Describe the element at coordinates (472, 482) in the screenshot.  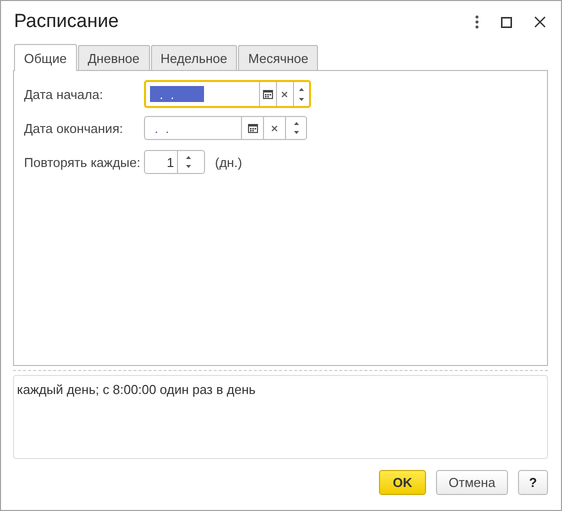
I see `cancel-button: Отмена` at that location.